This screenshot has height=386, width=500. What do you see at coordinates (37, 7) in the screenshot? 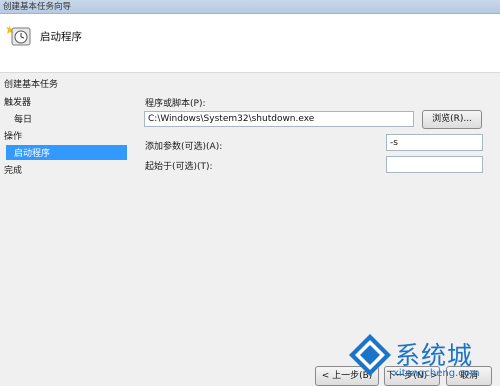
I see `window-title: 创建基本任务向导` at bounding box center [37, 7].